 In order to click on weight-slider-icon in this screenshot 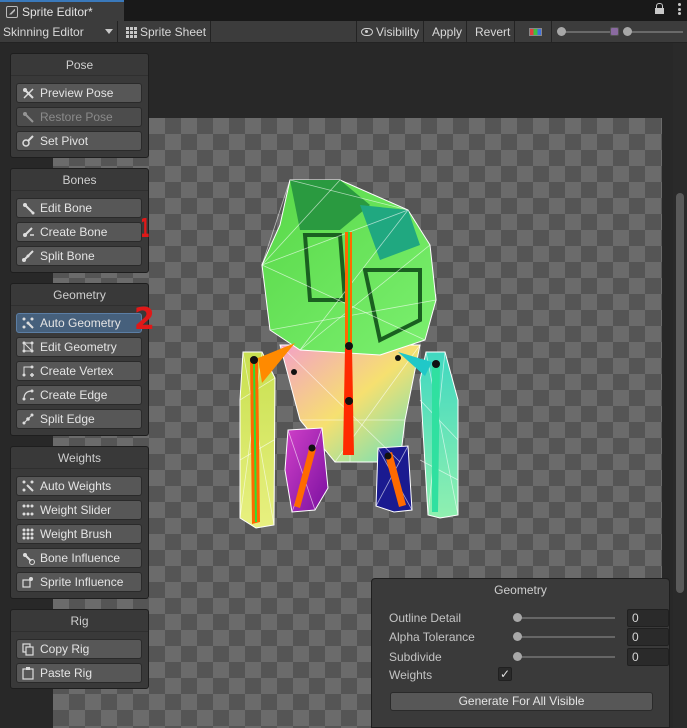, I will do `click(28, 510)`.